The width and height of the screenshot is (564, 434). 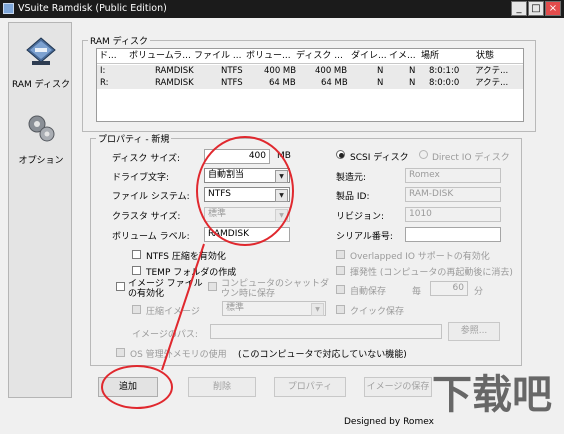 What do you see at coordinates (282, 83) in the screenshot?
I see `cell-volume-size: 64 MB` at bounding box center [282, 83].